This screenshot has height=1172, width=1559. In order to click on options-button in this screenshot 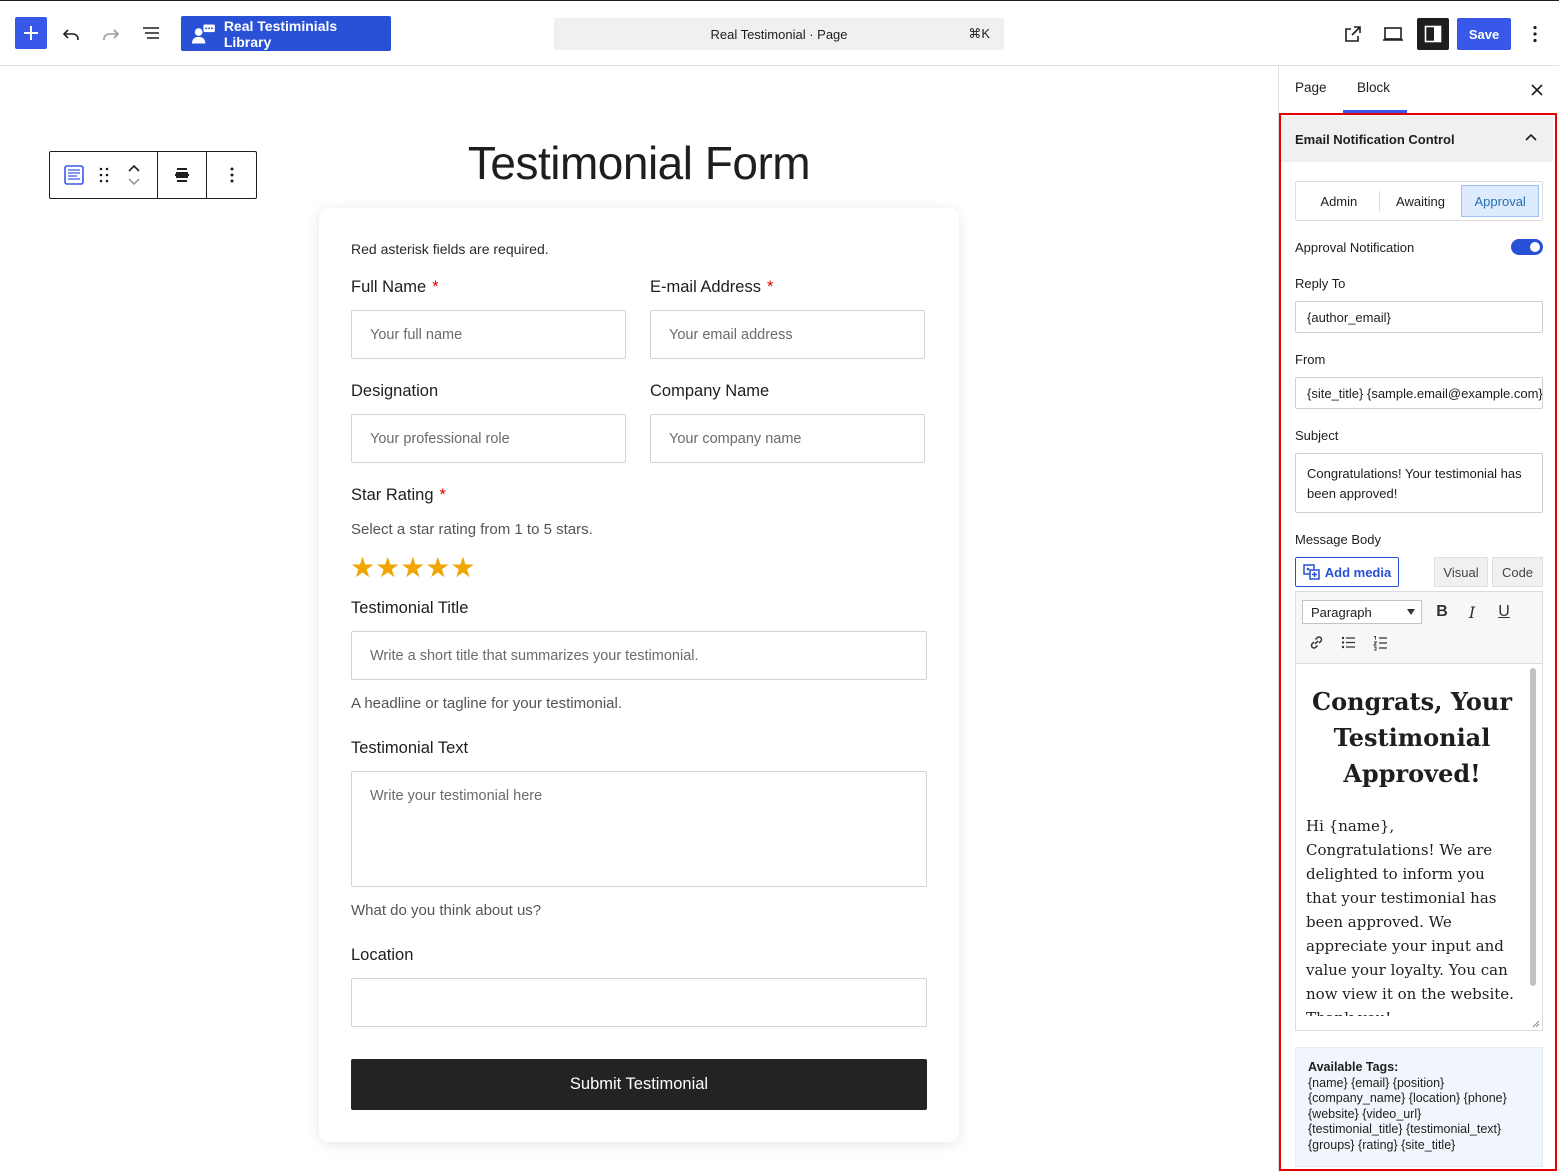, I will do `click(1535, 34)`.